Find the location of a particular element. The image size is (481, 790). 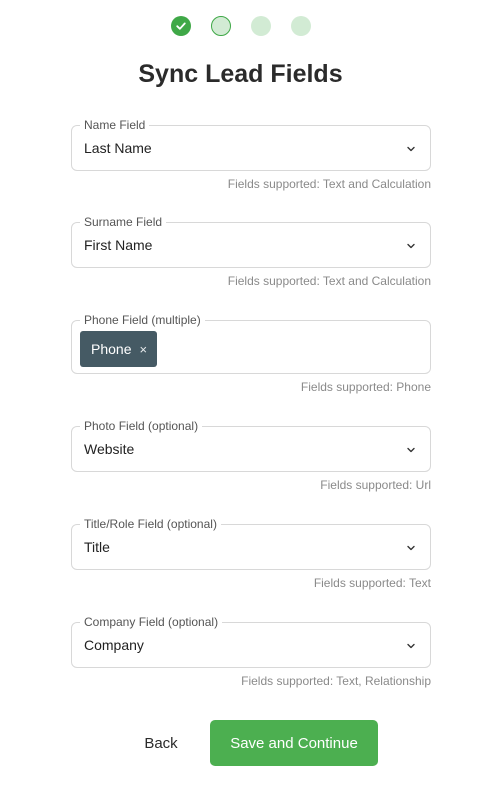

phone-chip-label: Phone is located at coordinates (111, 349).